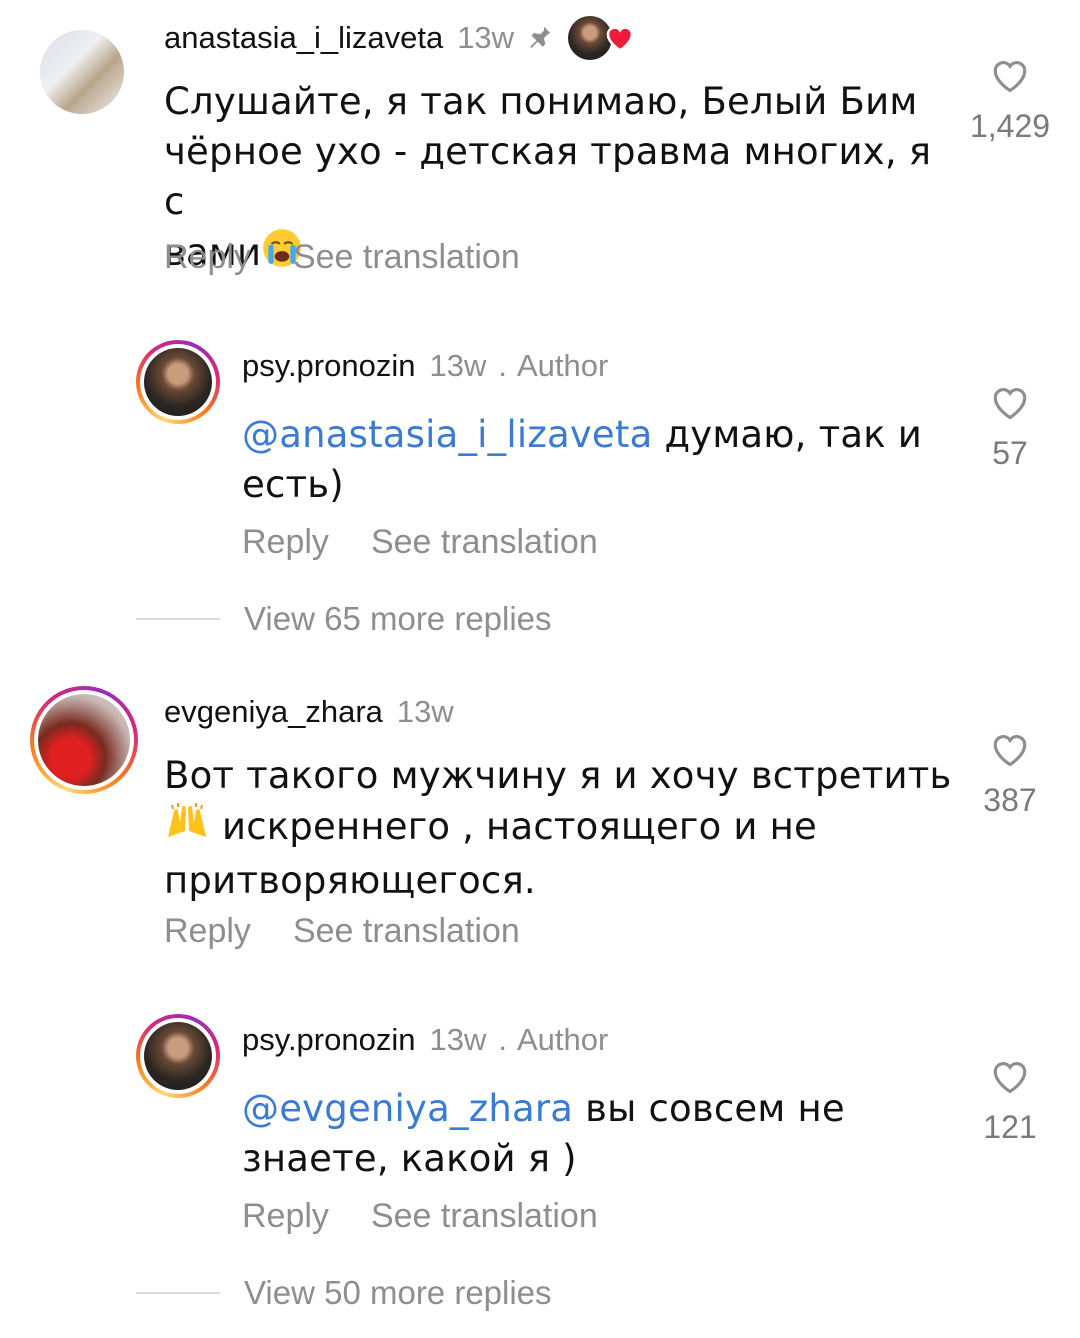  What do you see at coordinates (1010, 1127) in the screenshot?
I see `like-count: 121` at bounding box center [1010, 1127].